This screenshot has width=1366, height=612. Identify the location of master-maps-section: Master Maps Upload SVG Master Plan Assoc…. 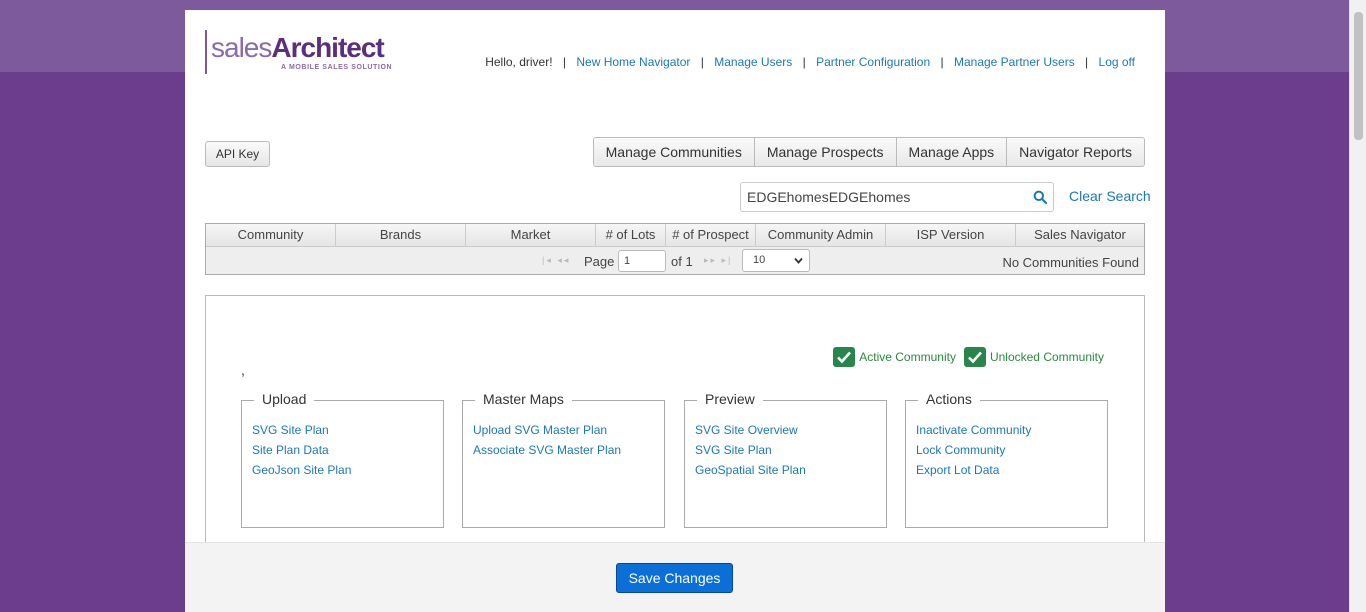
(563, 459).